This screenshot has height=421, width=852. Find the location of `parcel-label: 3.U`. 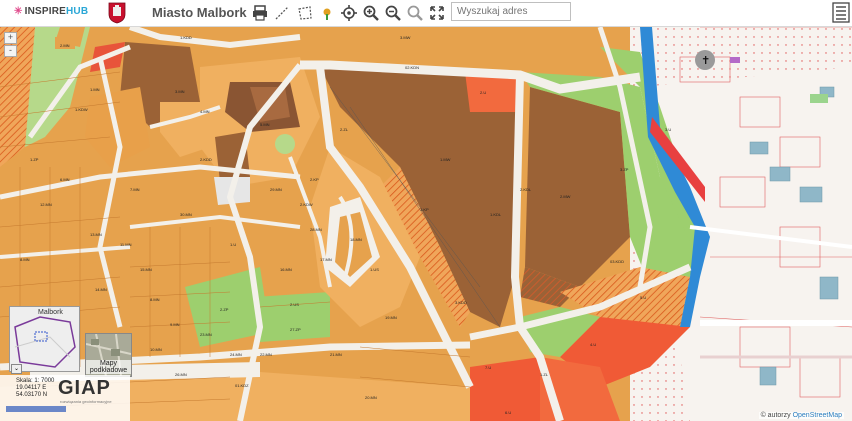

parcel-label: 3.U is located at coordinates (668, 129).